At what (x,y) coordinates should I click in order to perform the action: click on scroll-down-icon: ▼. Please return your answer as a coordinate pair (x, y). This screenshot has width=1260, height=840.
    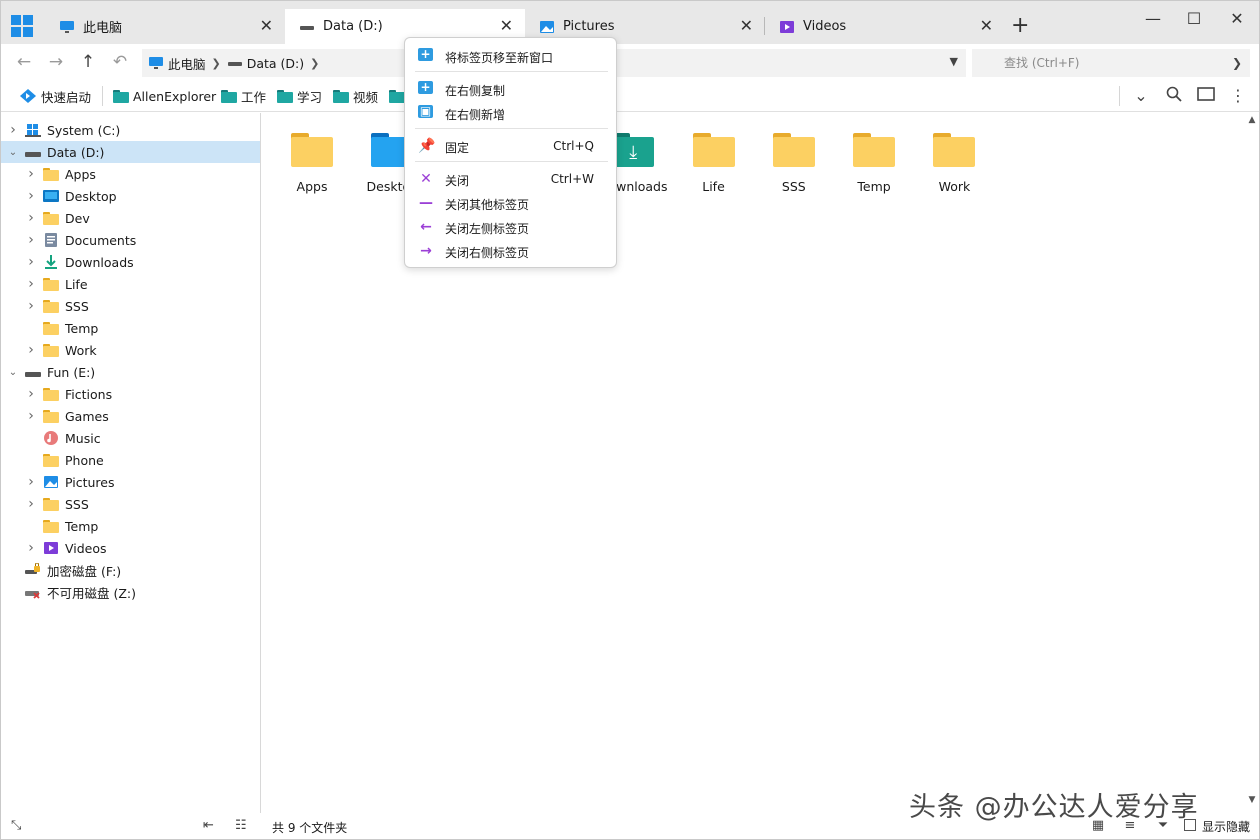
    Looking at the image, I should click on (1252, 800).